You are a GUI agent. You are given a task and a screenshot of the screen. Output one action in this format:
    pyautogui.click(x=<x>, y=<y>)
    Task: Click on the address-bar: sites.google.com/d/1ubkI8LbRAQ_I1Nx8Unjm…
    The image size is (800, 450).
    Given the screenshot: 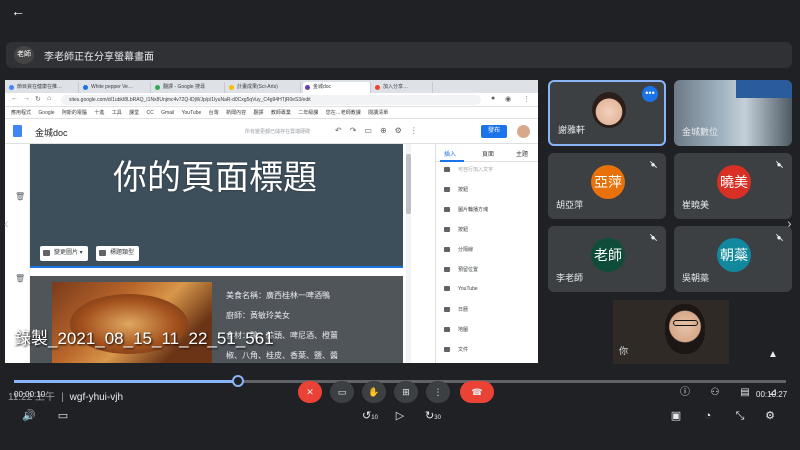 What is the action you would take?
    pyautogui.click(x=271, y=100)
    